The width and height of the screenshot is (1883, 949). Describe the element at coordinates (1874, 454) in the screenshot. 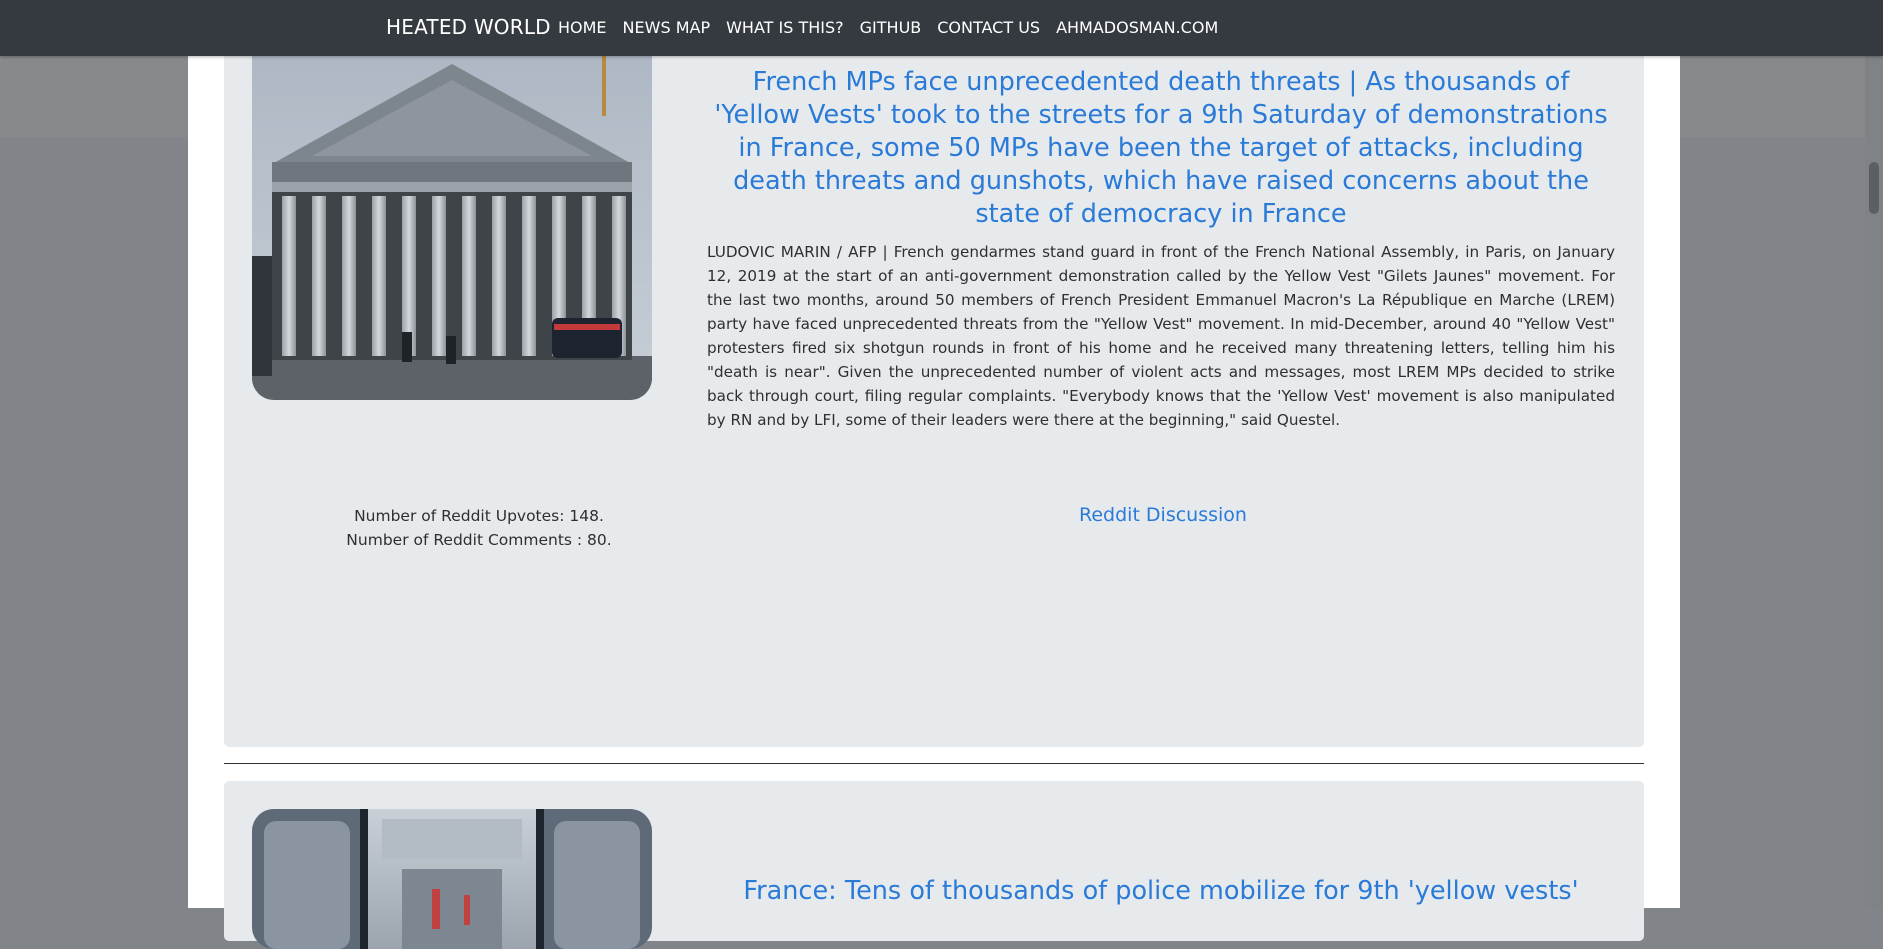

I see `page-scrollbar` at that location.